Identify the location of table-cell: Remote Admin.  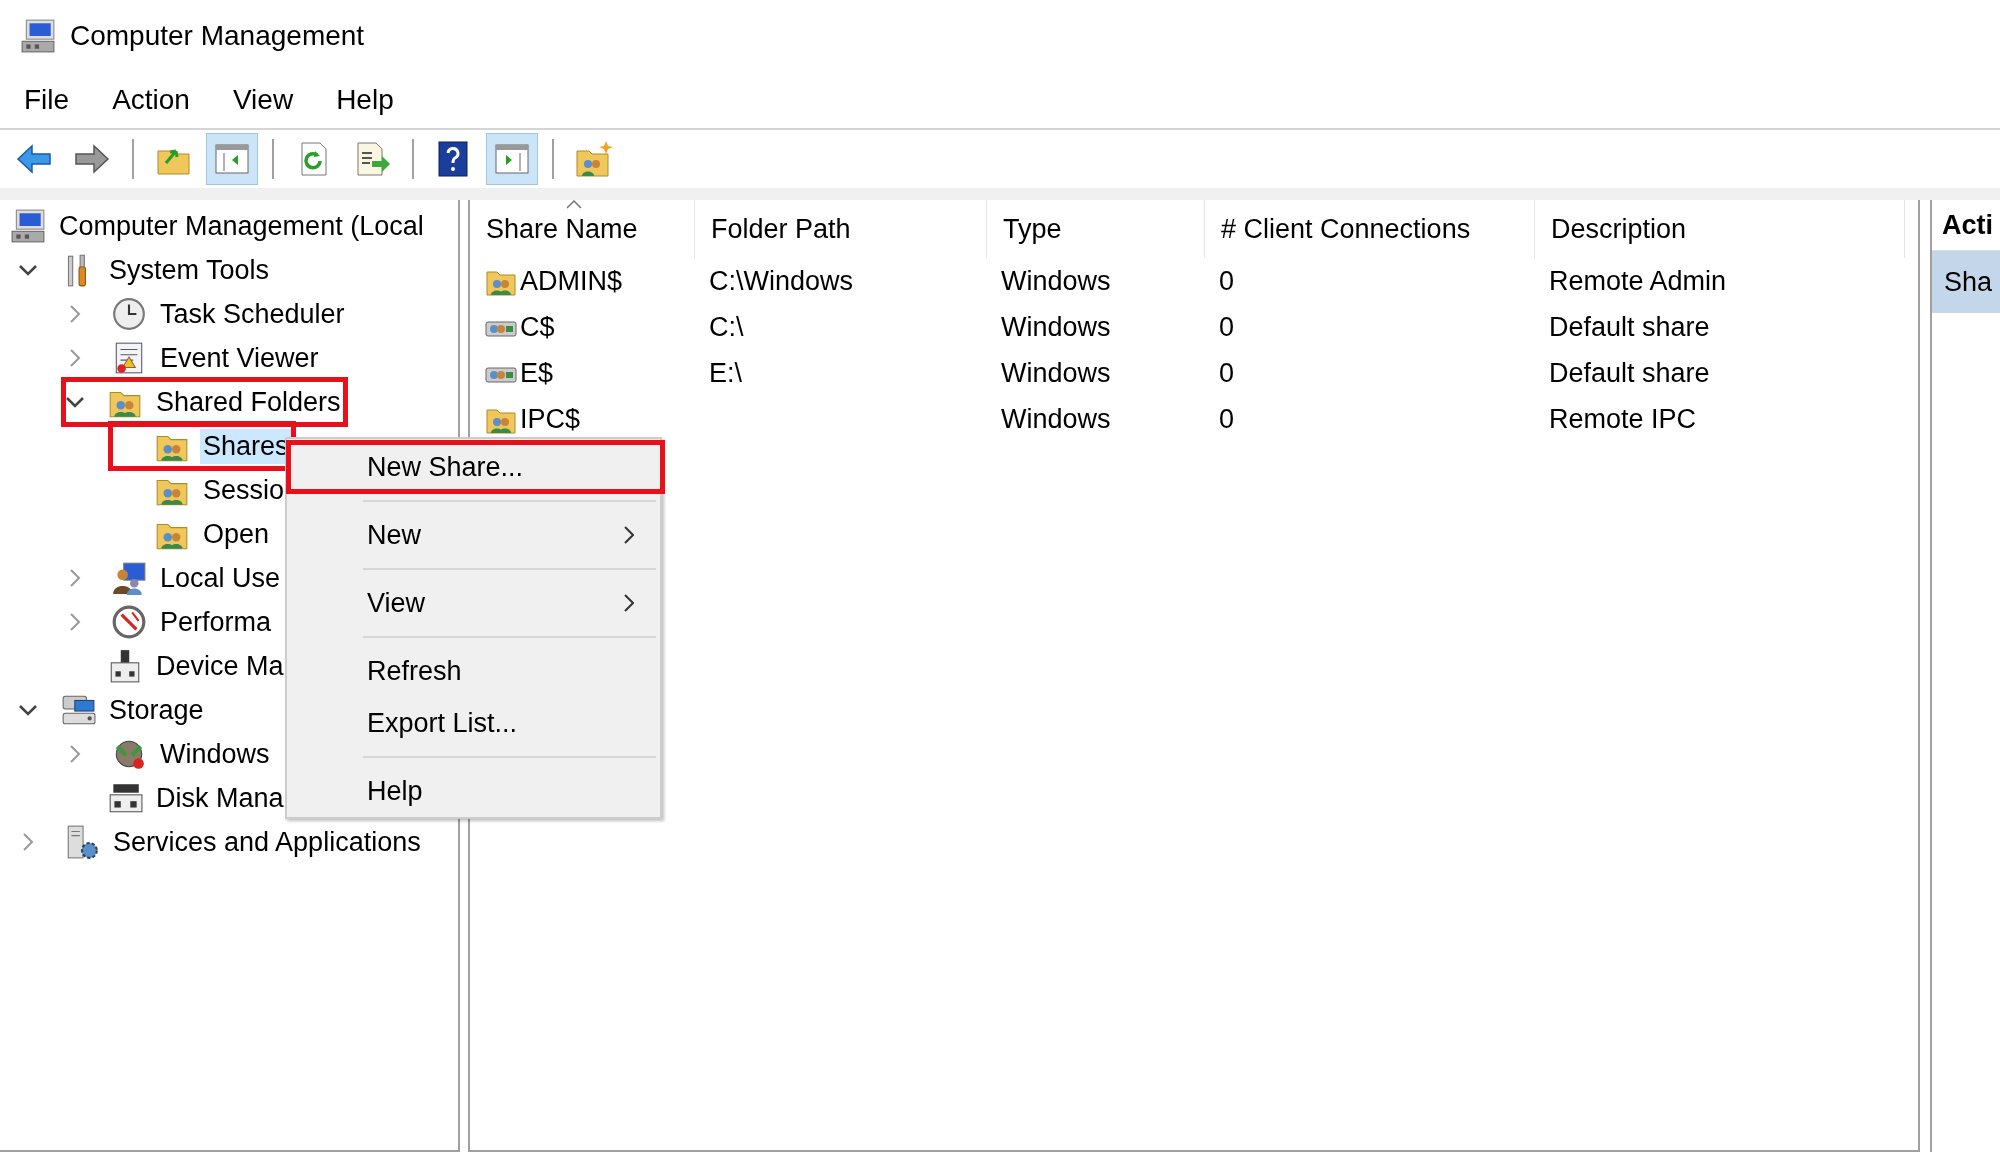
(1638, 281).